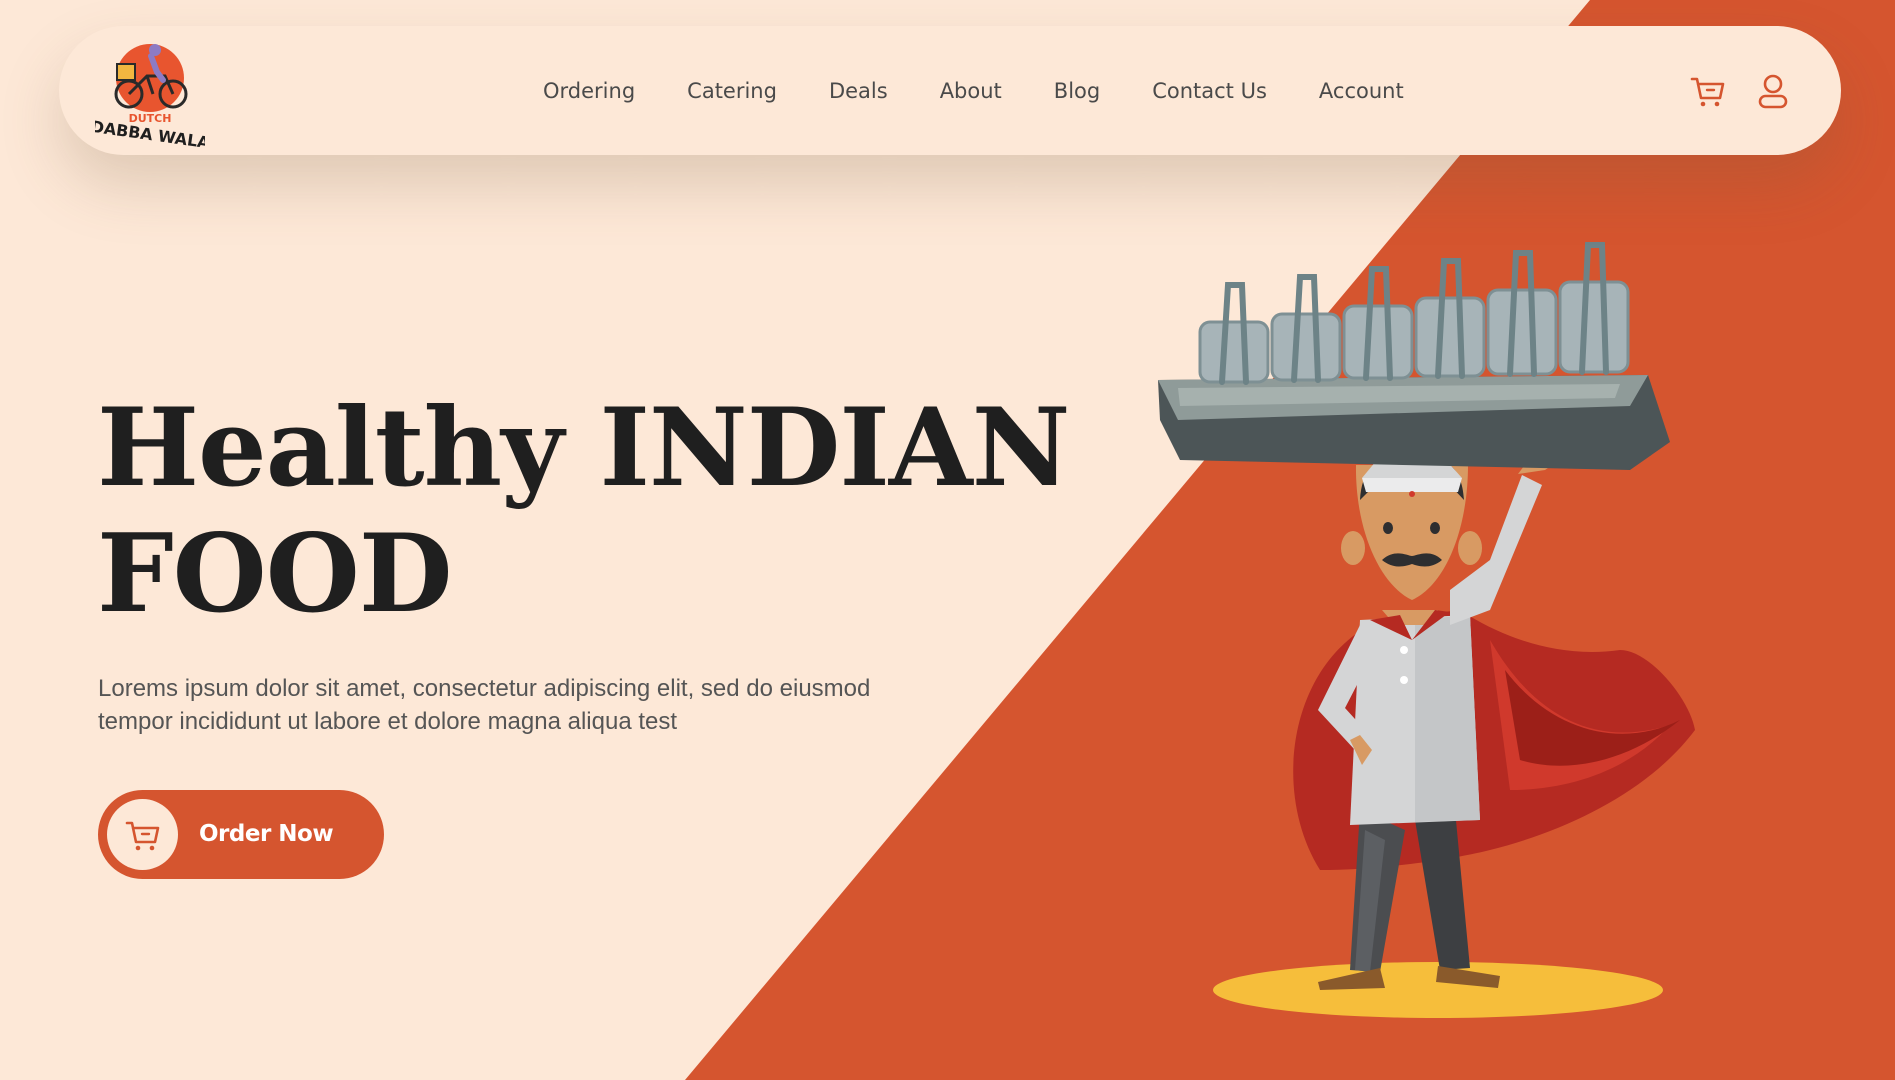  What do you see at coordinates (1209, 91) in the screenshot?
I see `nav-link-contact-us: Contact Us` at bounding box center [1209, 91].